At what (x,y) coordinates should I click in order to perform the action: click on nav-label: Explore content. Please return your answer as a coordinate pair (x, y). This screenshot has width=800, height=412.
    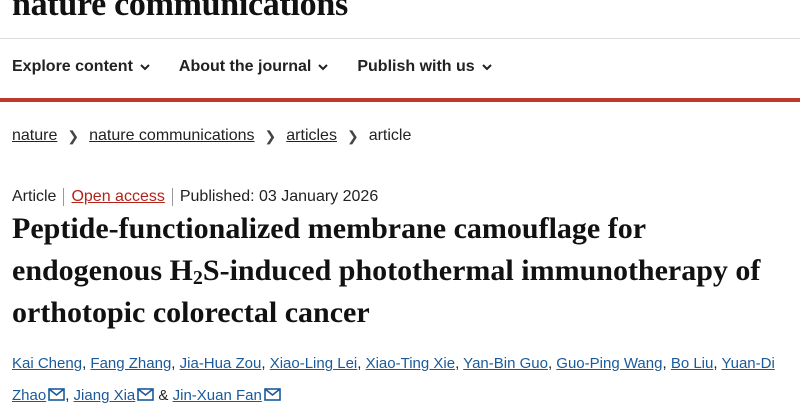
    Looking at the image, I should click on (72, 66).